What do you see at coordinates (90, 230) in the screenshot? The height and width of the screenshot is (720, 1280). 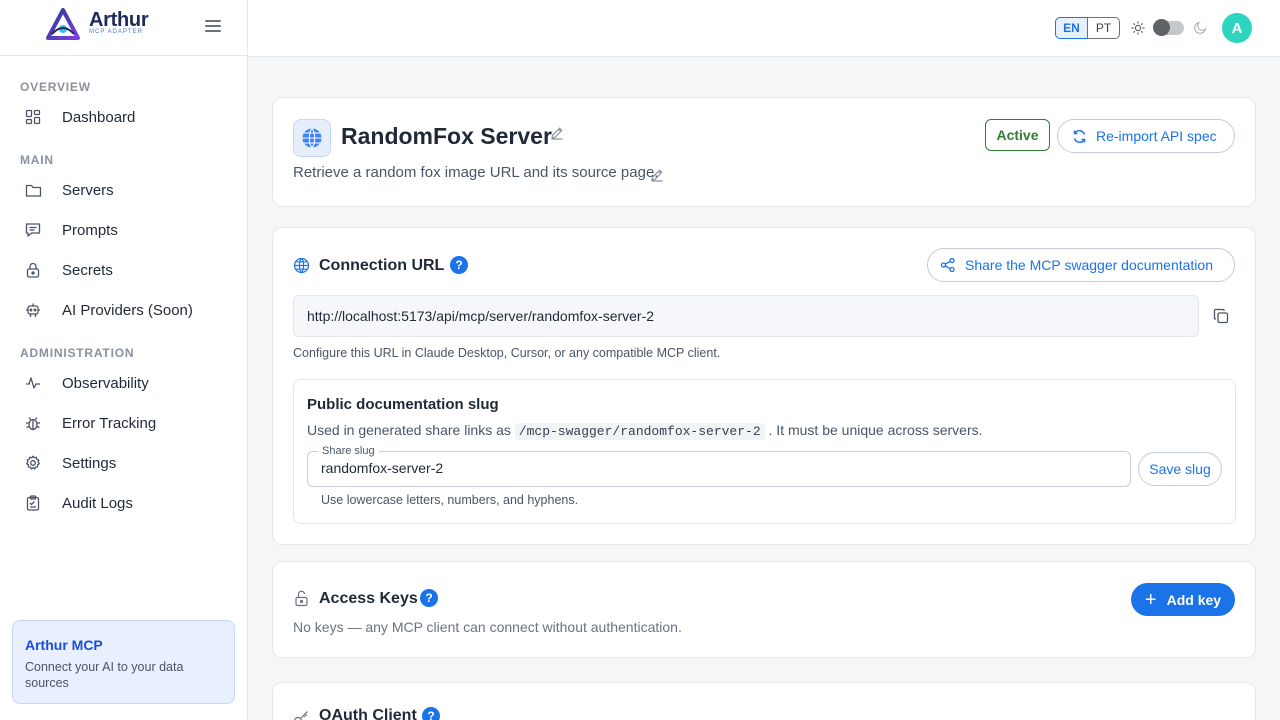 I see `sidebar-item-label: Prompts` at bounding box center [90, 230].